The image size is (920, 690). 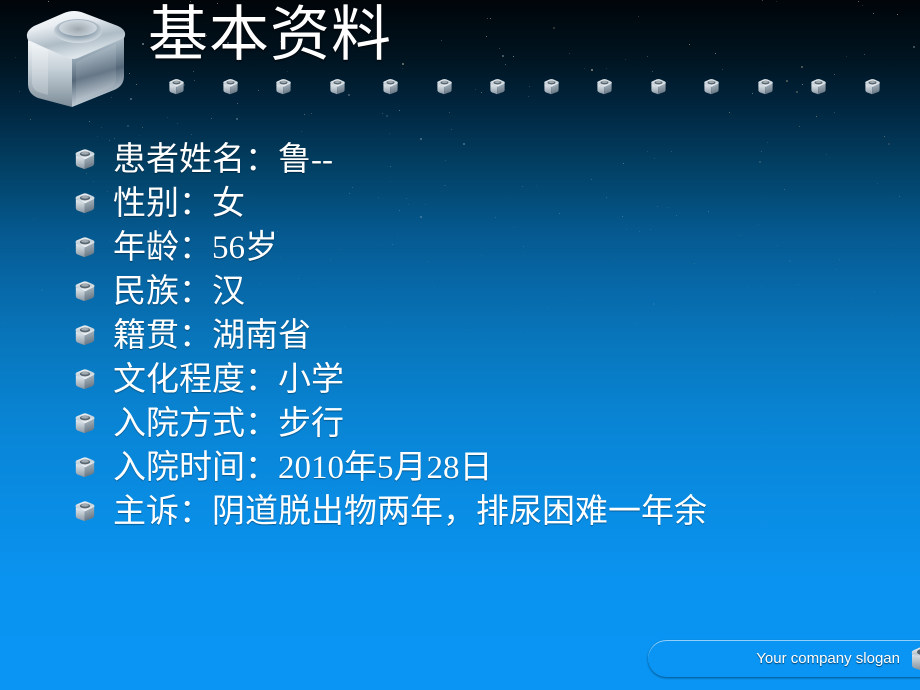 I want to click on cube-icon, so click(x=914, y=658).